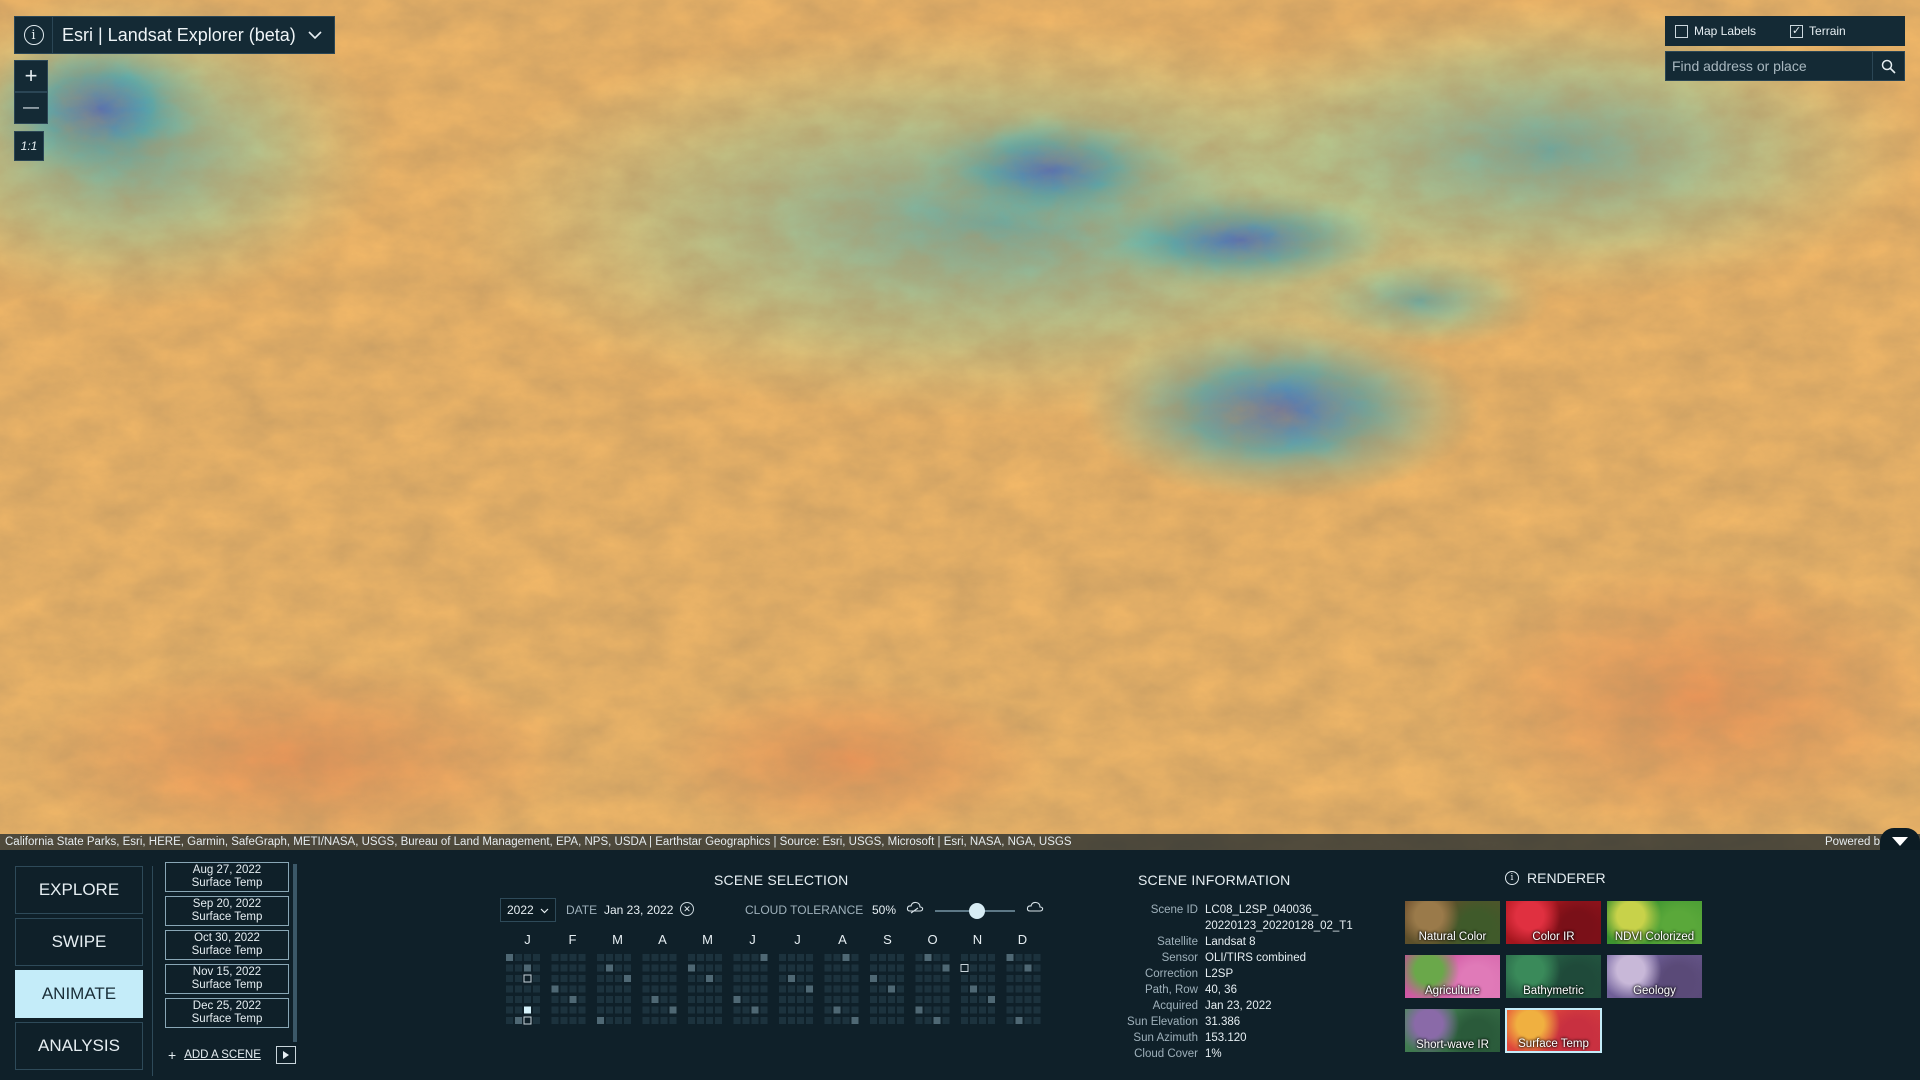 The width and height of the screenshot is (1920, 1080). I want to click on play-animation-button, so click(286, 1055).